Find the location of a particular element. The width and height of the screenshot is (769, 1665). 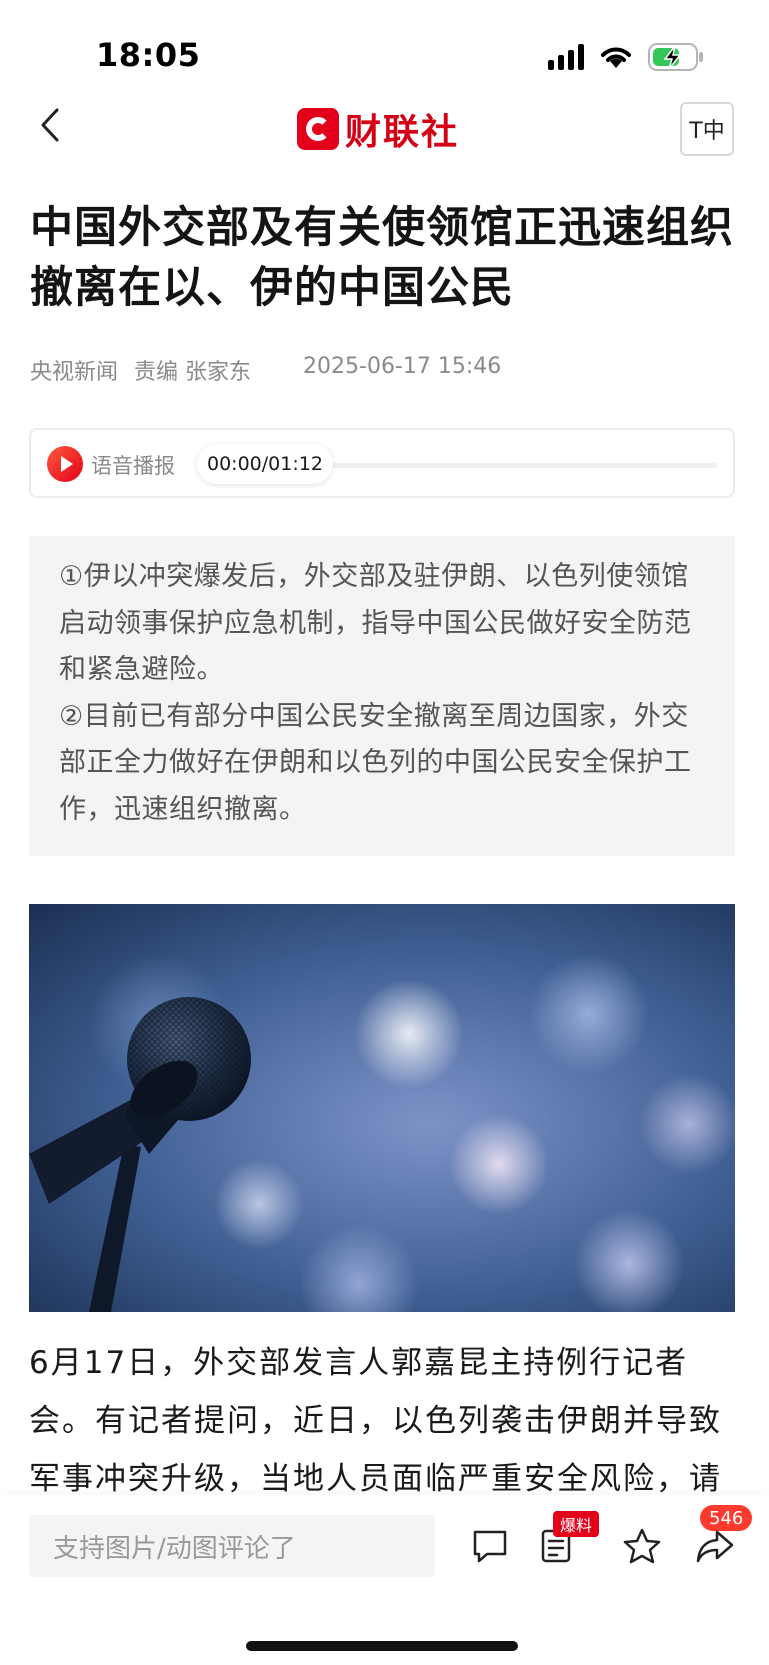

audio-player: 语音播报 00:00/01:12 is located at coordinates (382, 463).